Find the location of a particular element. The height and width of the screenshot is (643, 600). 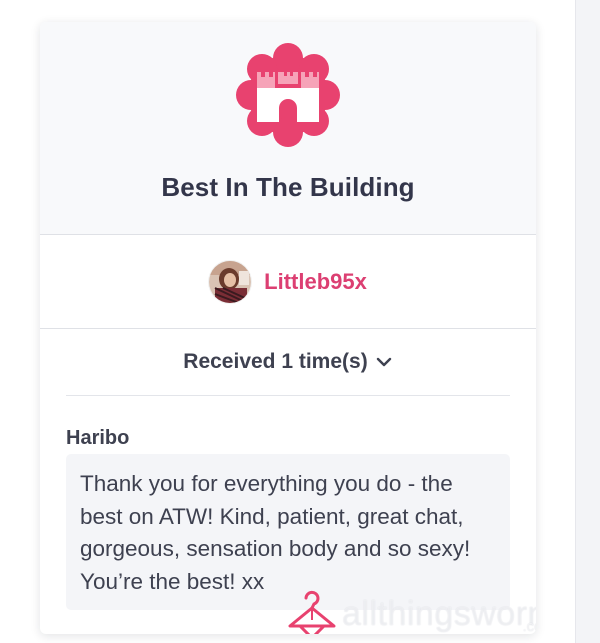

watermark-suffix: .com is located at coordinates (529, 626).